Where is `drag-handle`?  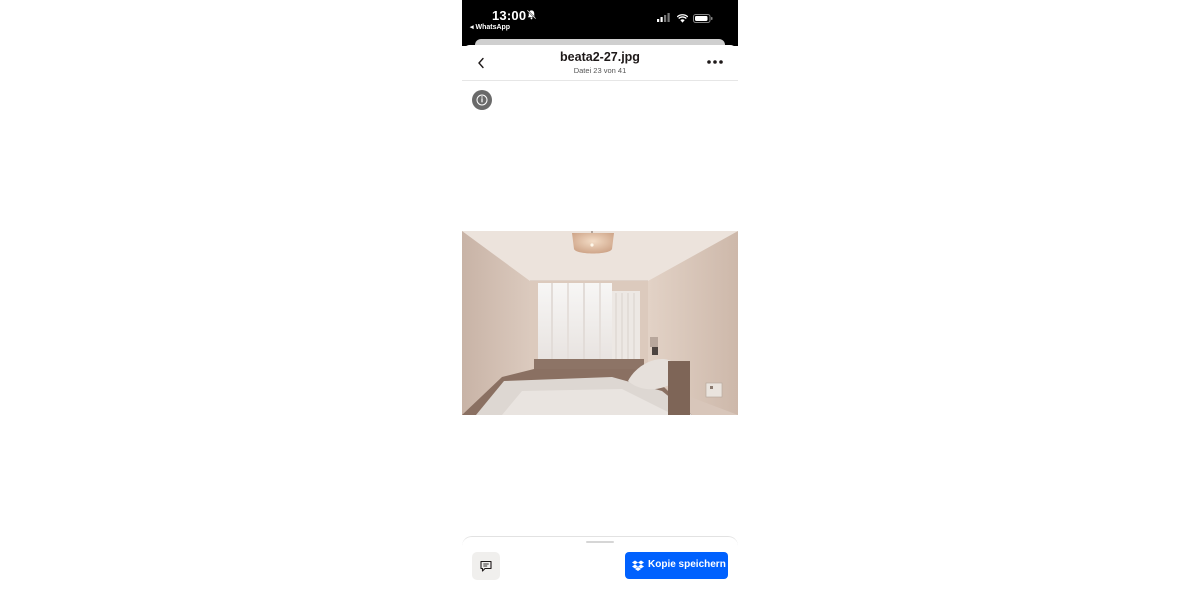
drag-handle is located at coordinates (600, 542).